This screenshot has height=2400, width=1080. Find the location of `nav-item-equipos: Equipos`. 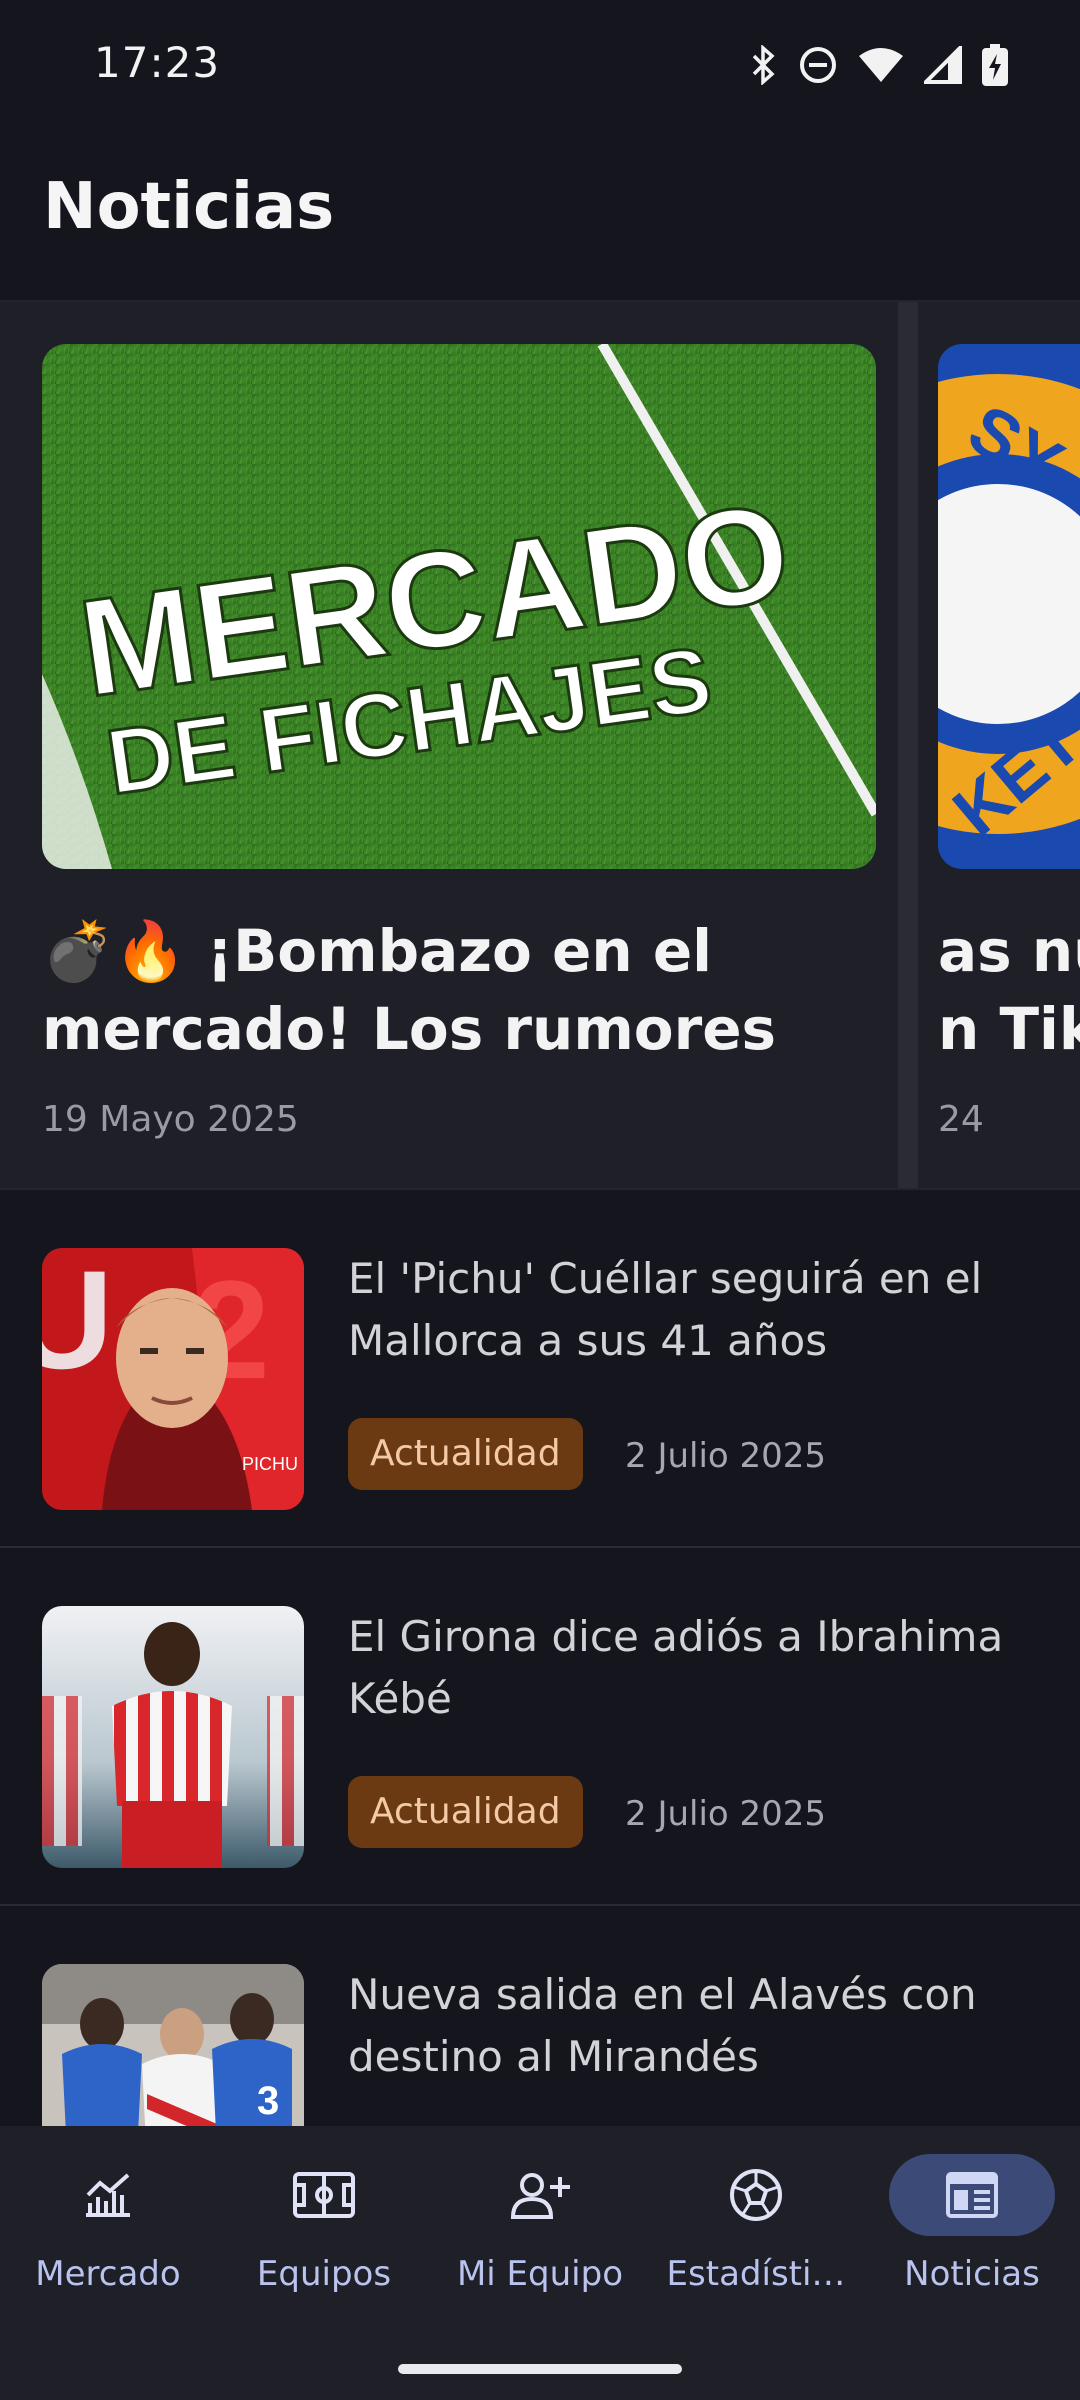

nav-item-equipos: Equipos is located at coordinates (324, 2226).